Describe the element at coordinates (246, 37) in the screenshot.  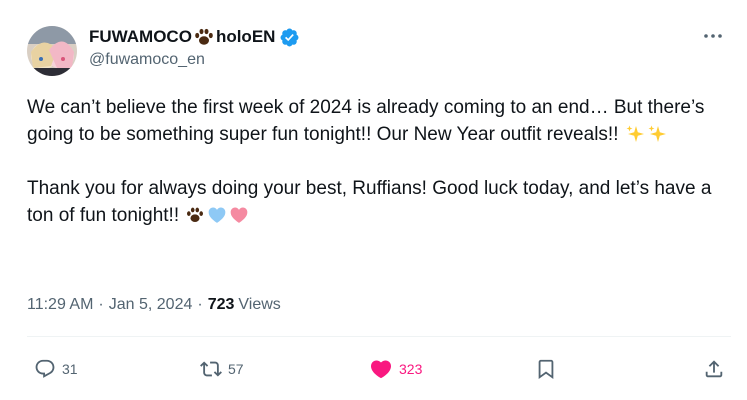
I see `author-name-part2: holoEN` at that location.